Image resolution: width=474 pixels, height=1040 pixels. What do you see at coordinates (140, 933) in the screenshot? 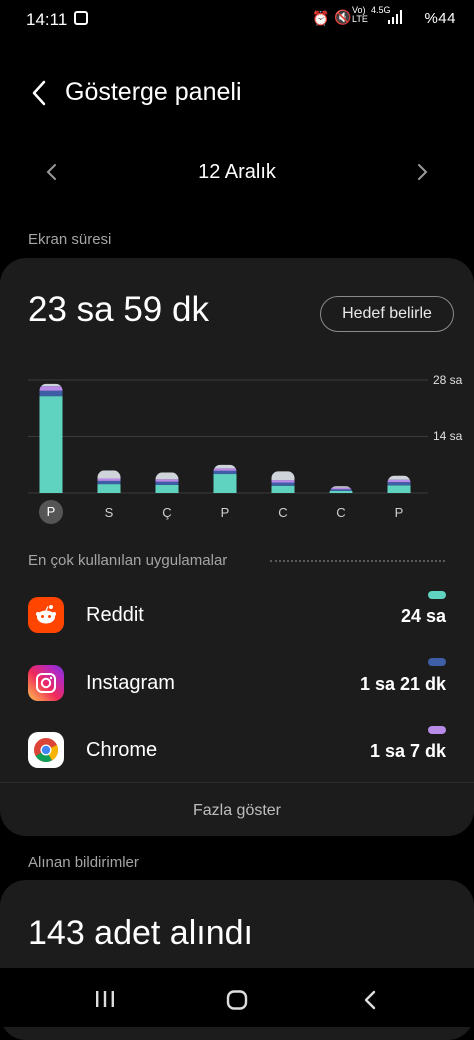
I see `notifications-count: 143 adet alındı` at bounding box center [140, 933].